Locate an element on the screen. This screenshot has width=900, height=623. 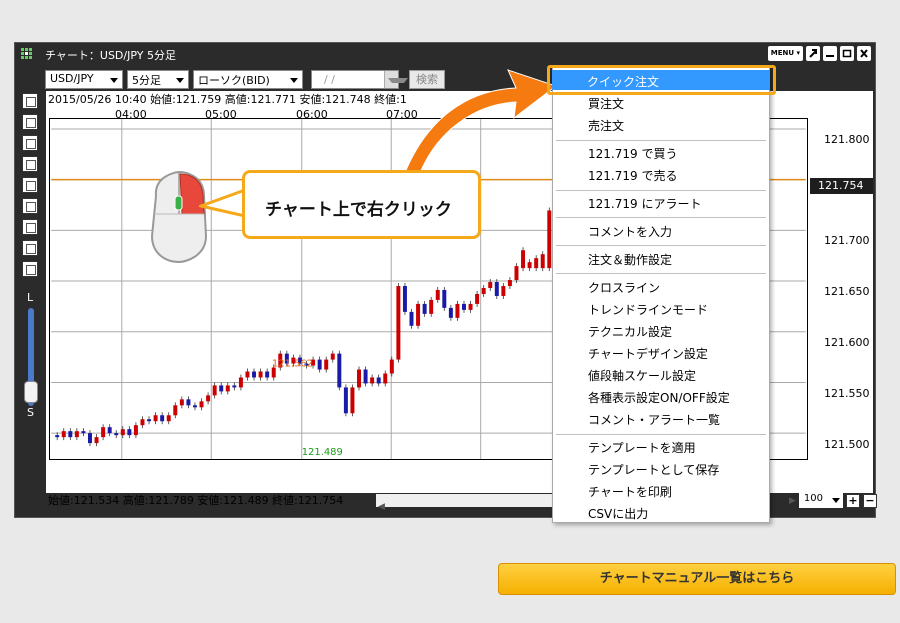
zoom-out-icon: − is located at coordinates (869, 500).